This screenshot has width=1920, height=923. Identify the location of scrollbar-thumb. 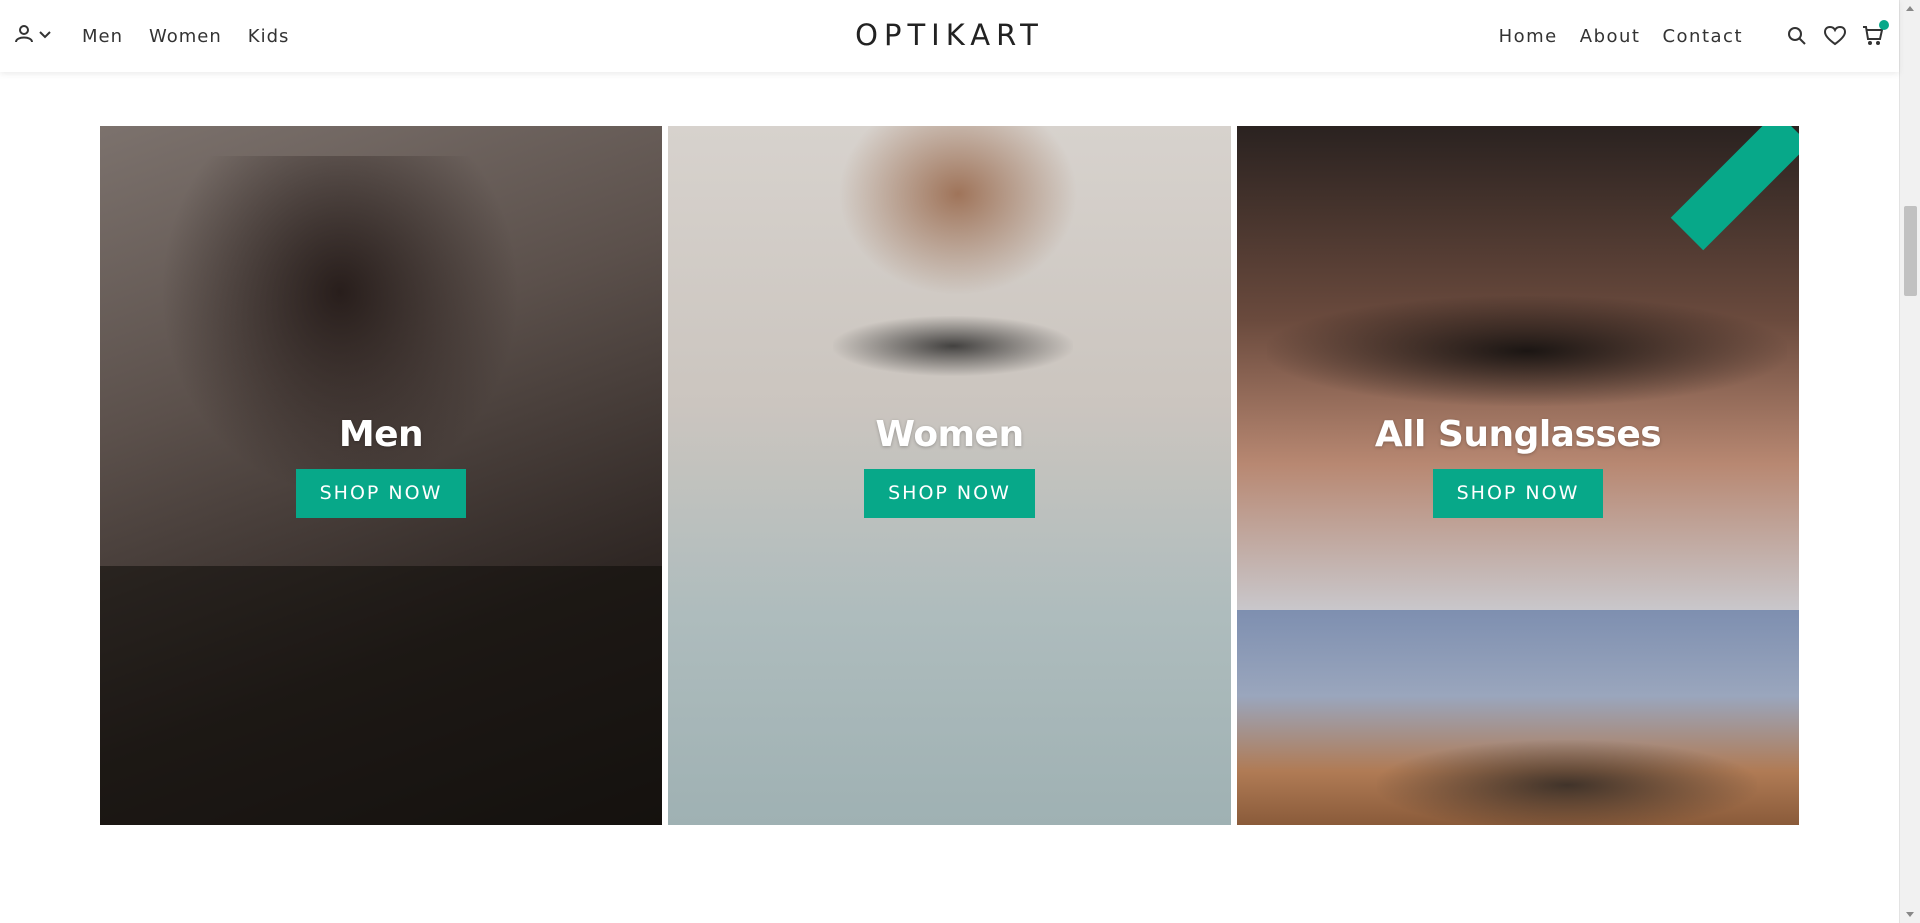
(1910, 251).